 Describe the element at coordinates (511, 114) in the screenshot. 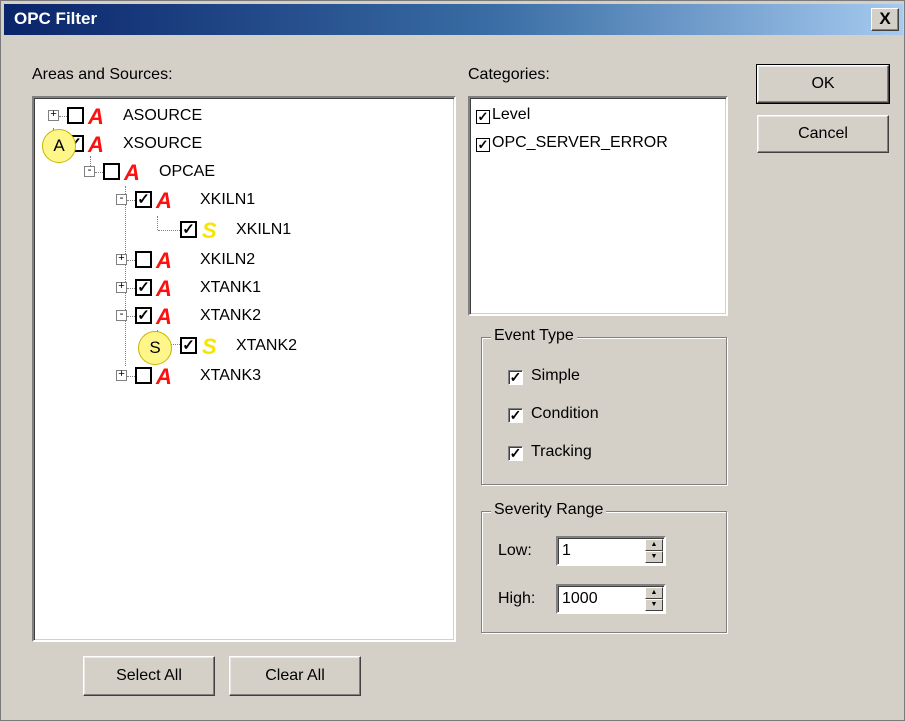

I see `category-label: Level` at that location.